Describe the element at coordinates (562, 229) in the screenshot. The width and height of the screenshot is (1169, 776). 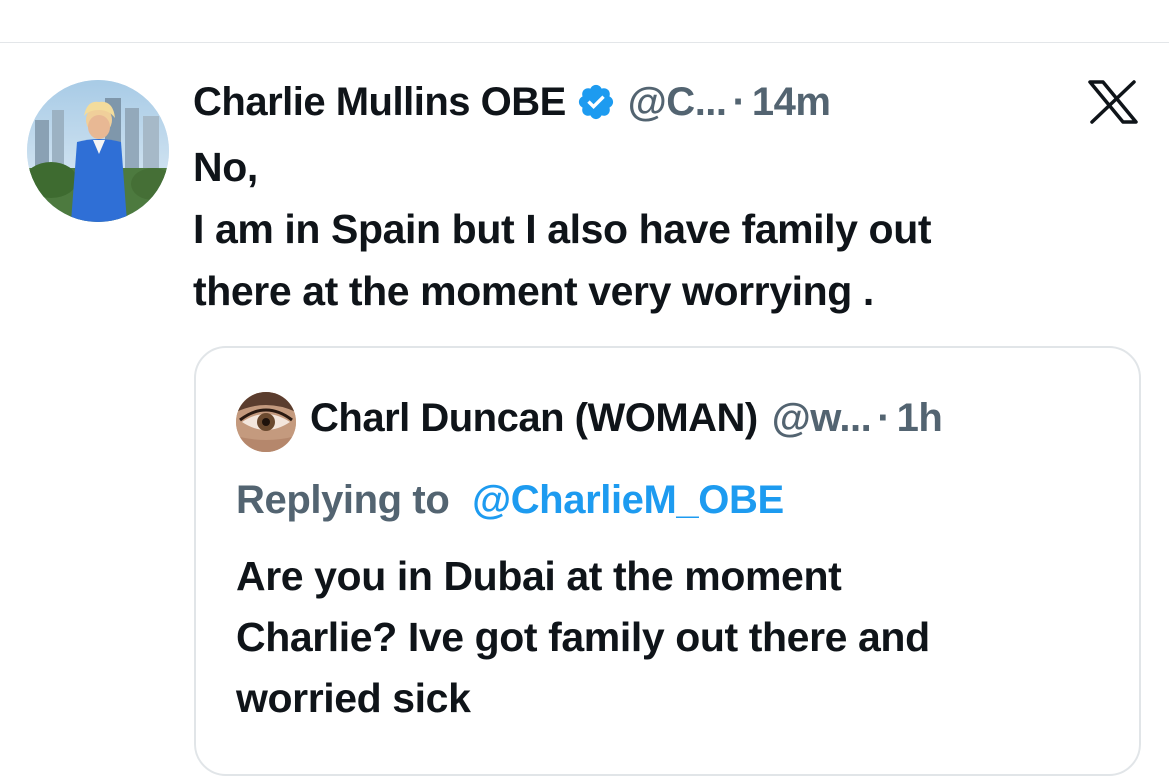
I see `tweet-text-line: I am in Spain but I also have family out` at that location.